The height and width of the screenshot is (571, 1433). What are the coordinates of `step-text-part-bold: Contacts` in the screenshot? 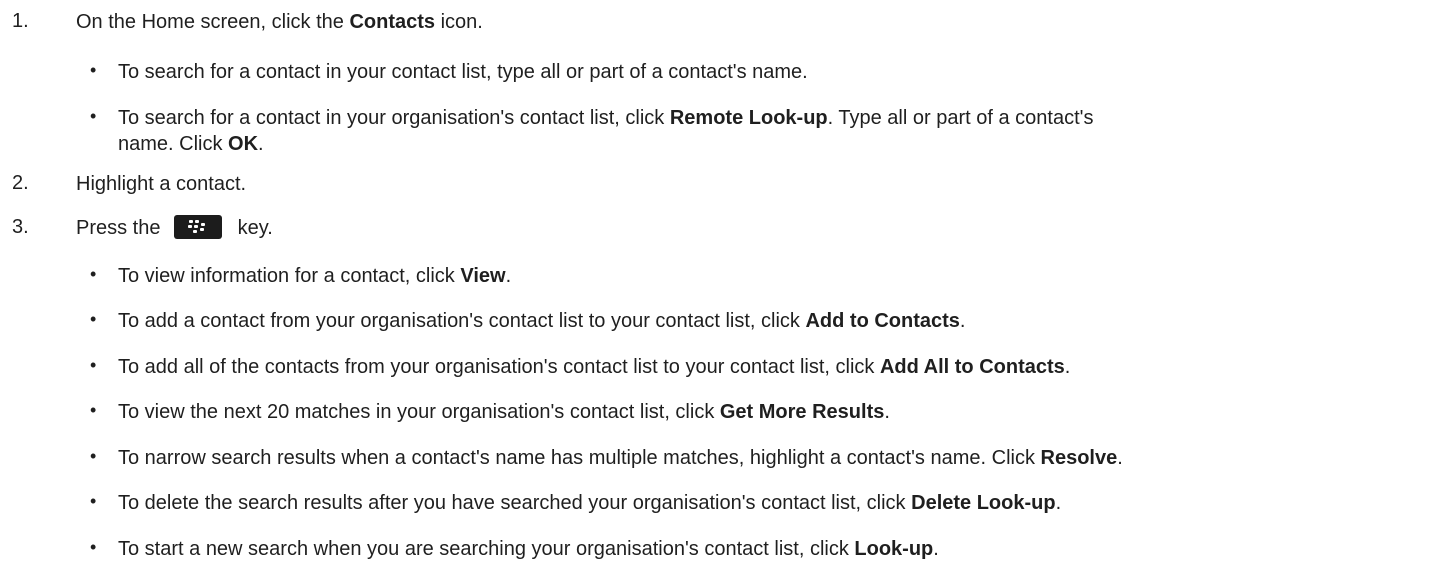 It's located at (392, 22).